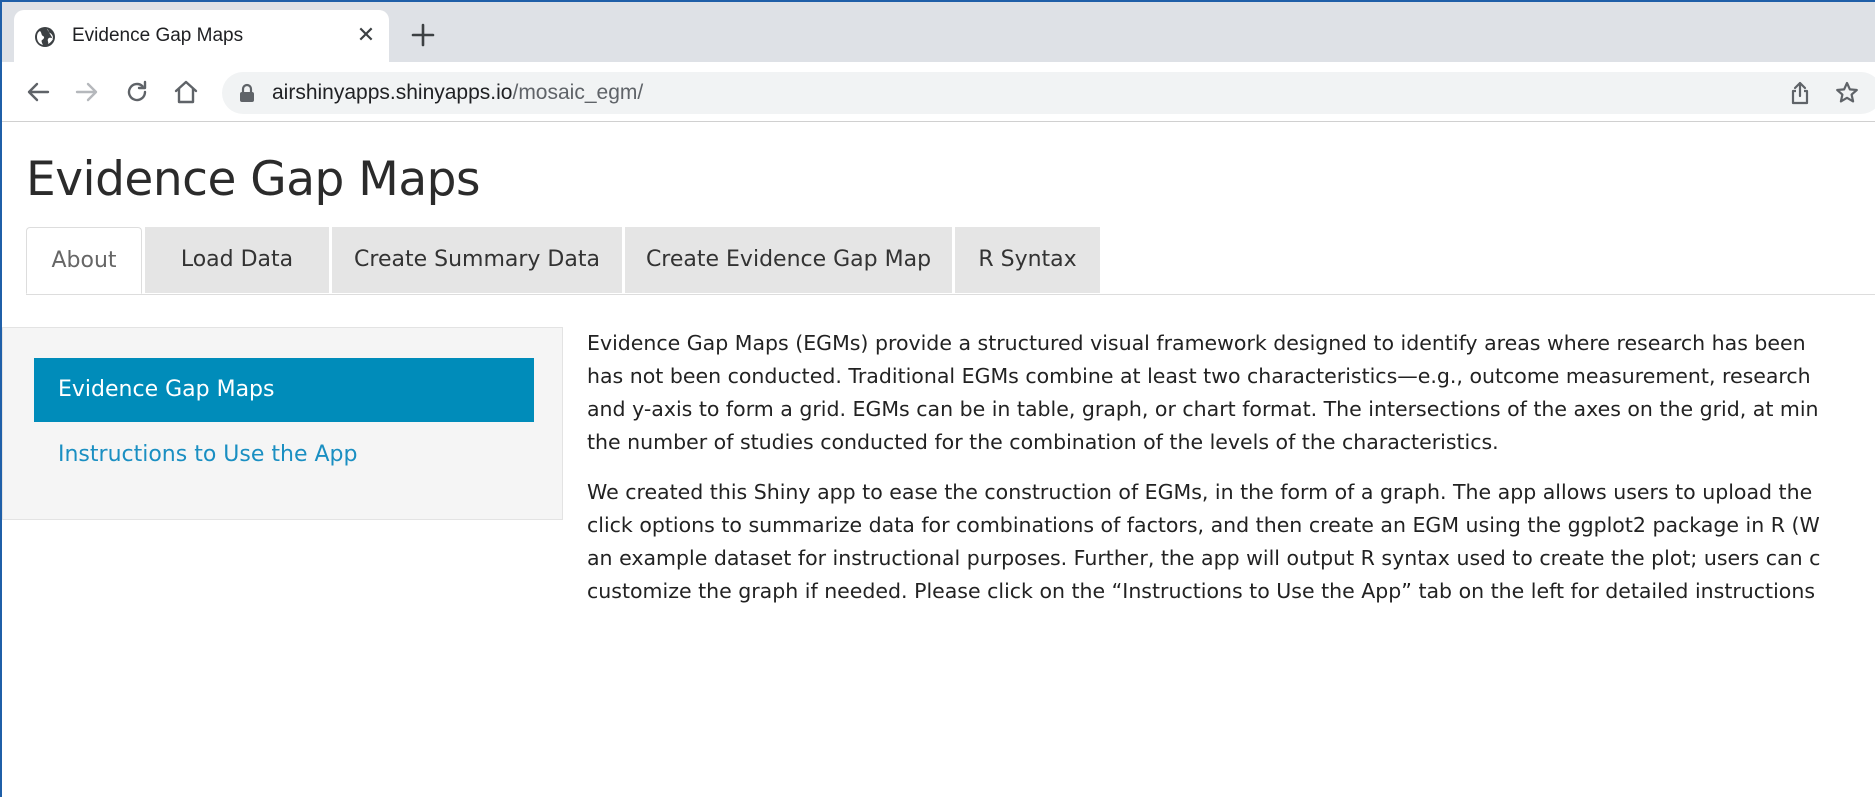 The width and height of the screenshot is (1875, 797). I want to click on bookmark-star-icon, so click(1847, 93).